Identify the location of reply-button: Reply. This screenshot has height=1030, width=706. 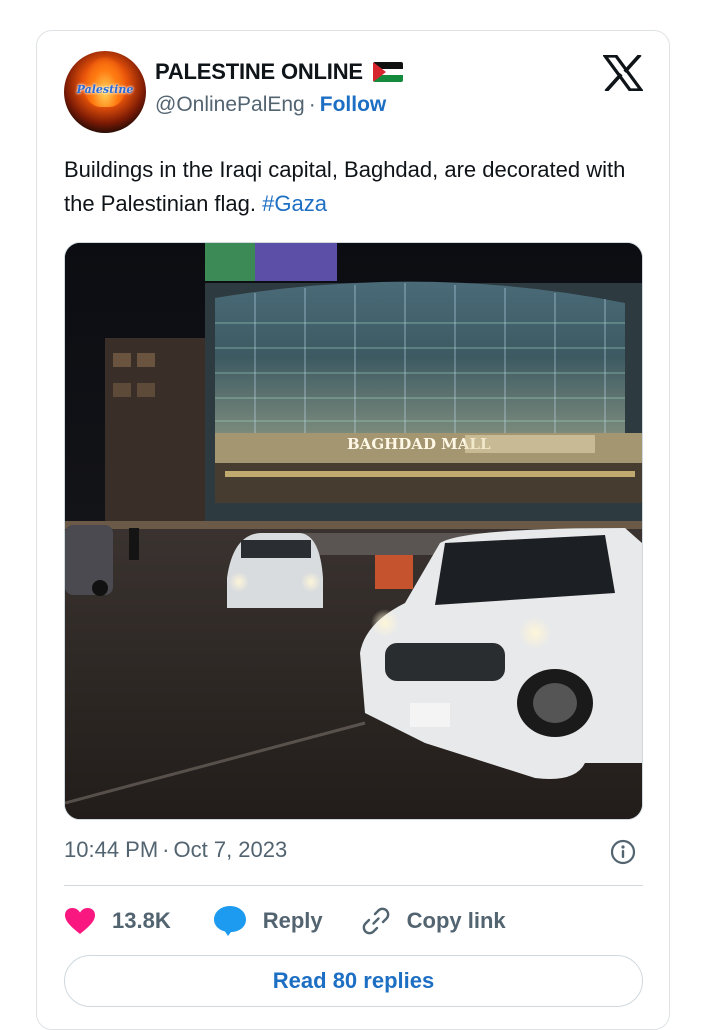
(268, 921).